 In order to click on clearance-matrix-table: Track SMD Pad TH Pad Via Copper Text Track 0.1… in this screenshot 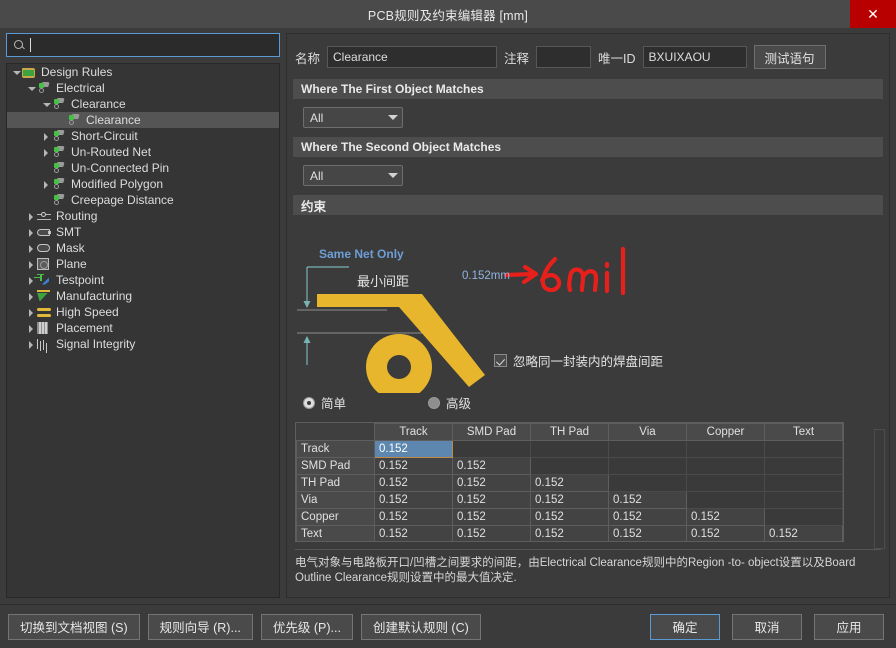, I will do `click(569, 482)`.